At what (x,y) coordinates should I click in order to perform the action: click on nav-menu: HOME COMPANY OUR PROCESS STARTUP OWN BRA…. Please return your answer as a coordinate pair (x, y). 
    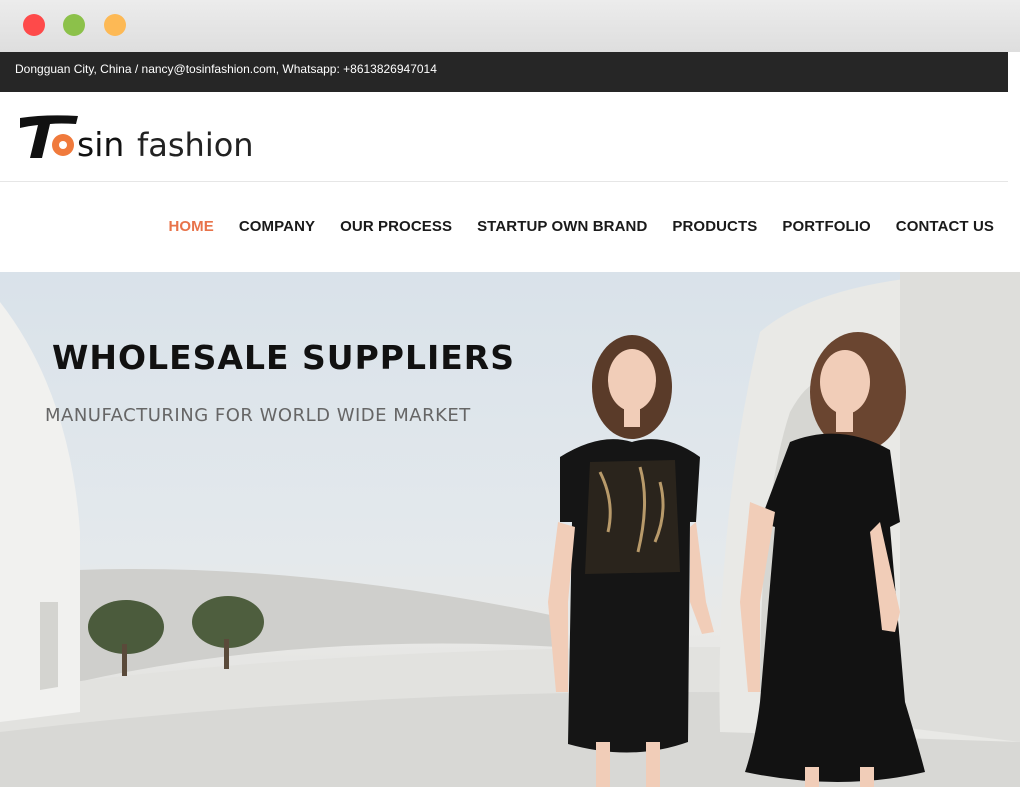
    Looking at the image, I should click on (568, 226).